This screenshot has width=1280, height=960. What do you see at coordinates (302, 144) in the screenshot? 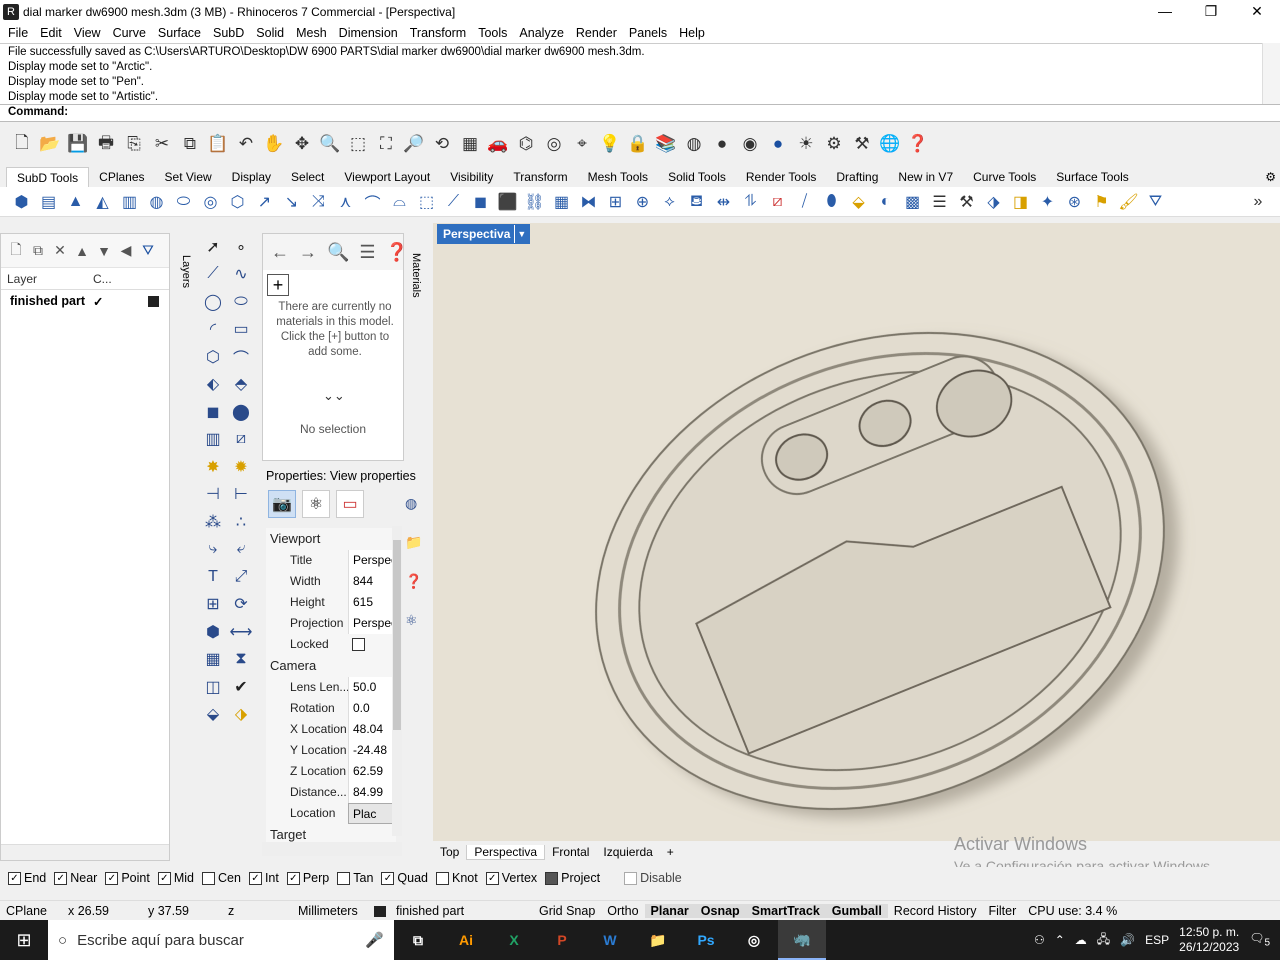
I see `move-view-icon: ✥` at bounding box center [302, 144].